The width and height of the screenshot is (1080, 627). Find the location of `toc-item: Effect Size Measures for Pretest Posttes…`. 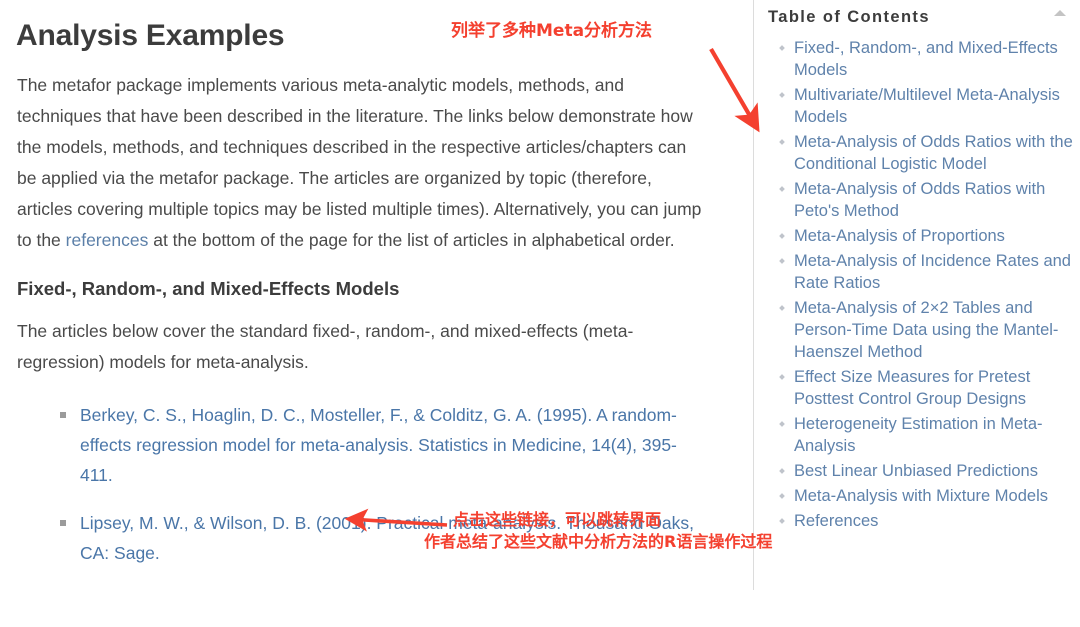

toc-item: Effect Size Measures for Pretest Posttes… is located at coordinates (917, 388).